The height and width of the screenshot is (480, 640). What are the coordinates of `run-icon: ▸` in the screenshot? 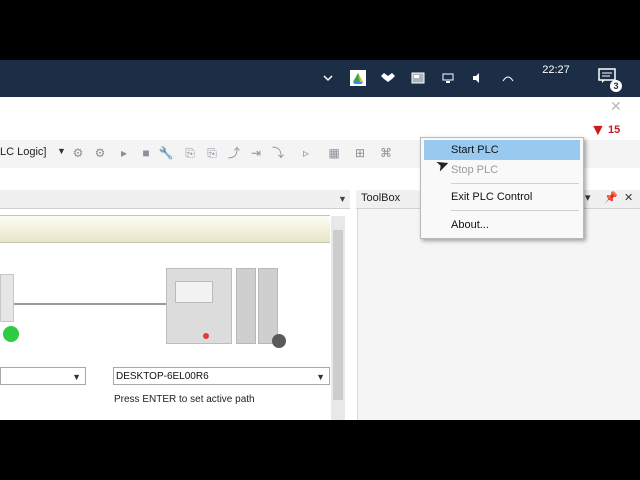 It's located at (124, 153).